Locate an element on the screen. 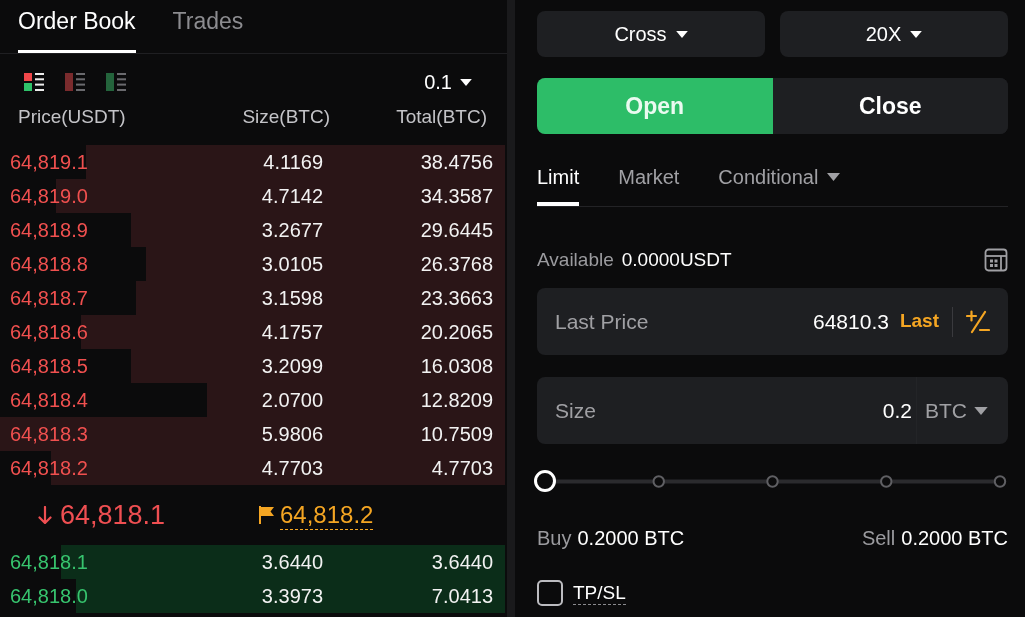  order-type-tab: Market is located at coordinates (649, 181).